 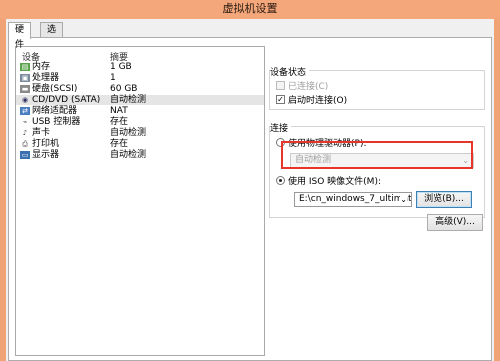 What do you see at coordinates (124, 89) in the screenshot?
I see `device-summary: 60 GB` at bounding box center [124, 89].